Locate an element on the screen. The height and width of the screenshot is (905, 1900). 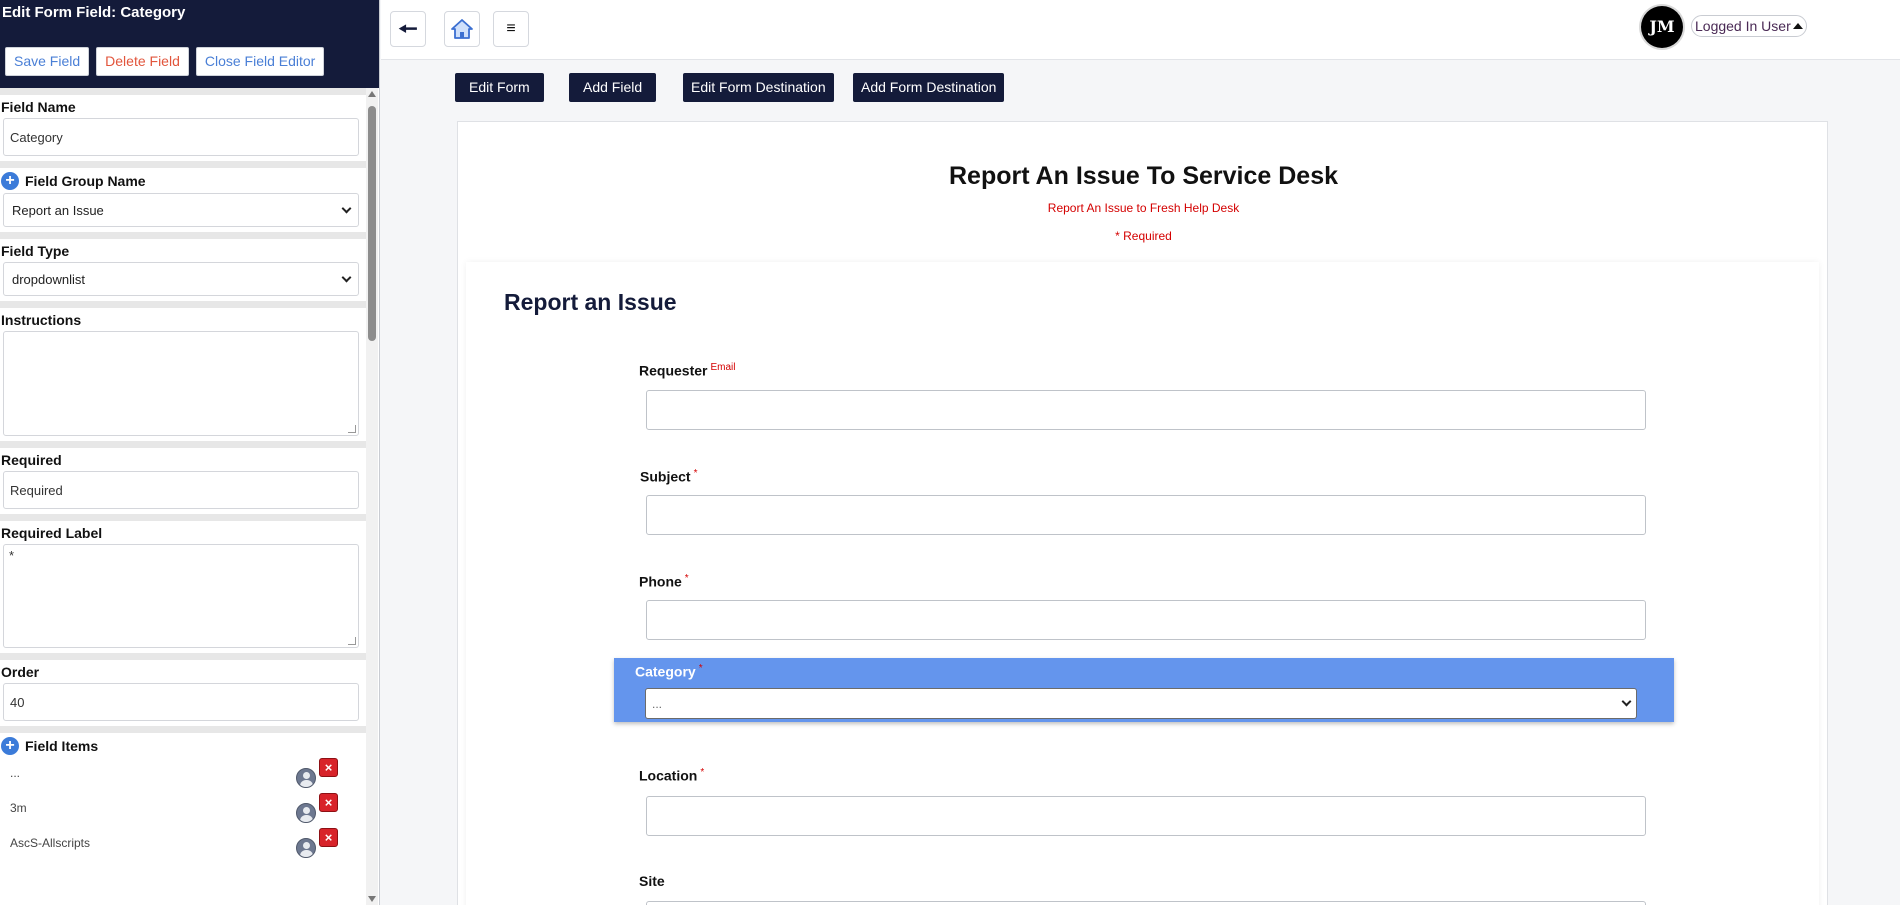
arrow-left-icon: 🠔 is located at coordinates (408, 28).